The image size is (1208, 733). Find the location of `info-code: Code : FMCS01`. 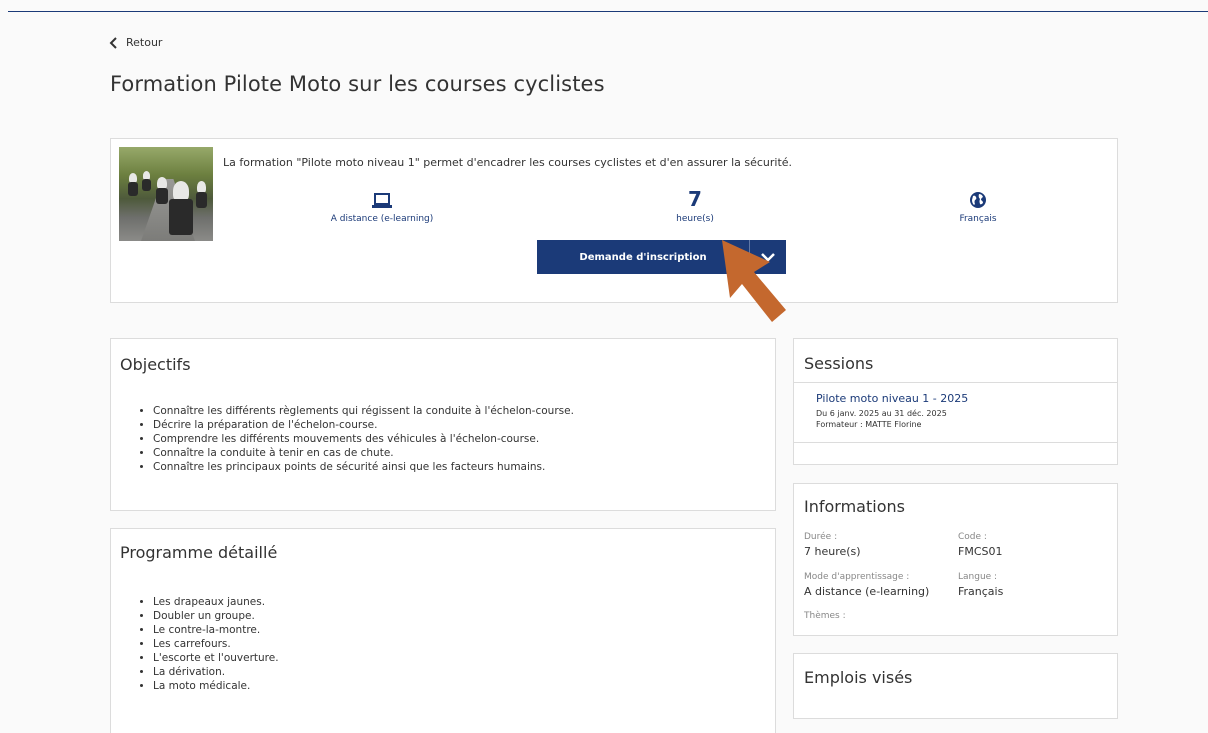

info-code: Code : FMCS01 is located at coordinates (980, 545).